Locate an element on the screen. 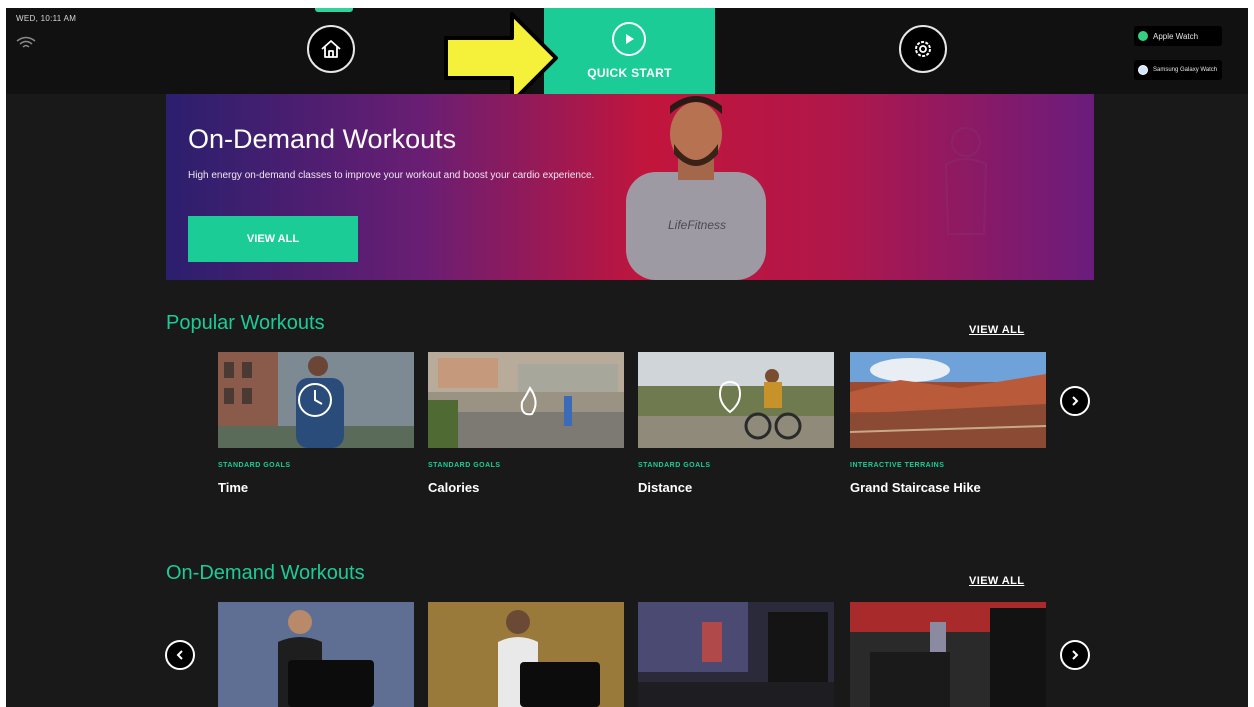 The image size is (1254, 707). gear-icon is located at coordinates (923, 49).